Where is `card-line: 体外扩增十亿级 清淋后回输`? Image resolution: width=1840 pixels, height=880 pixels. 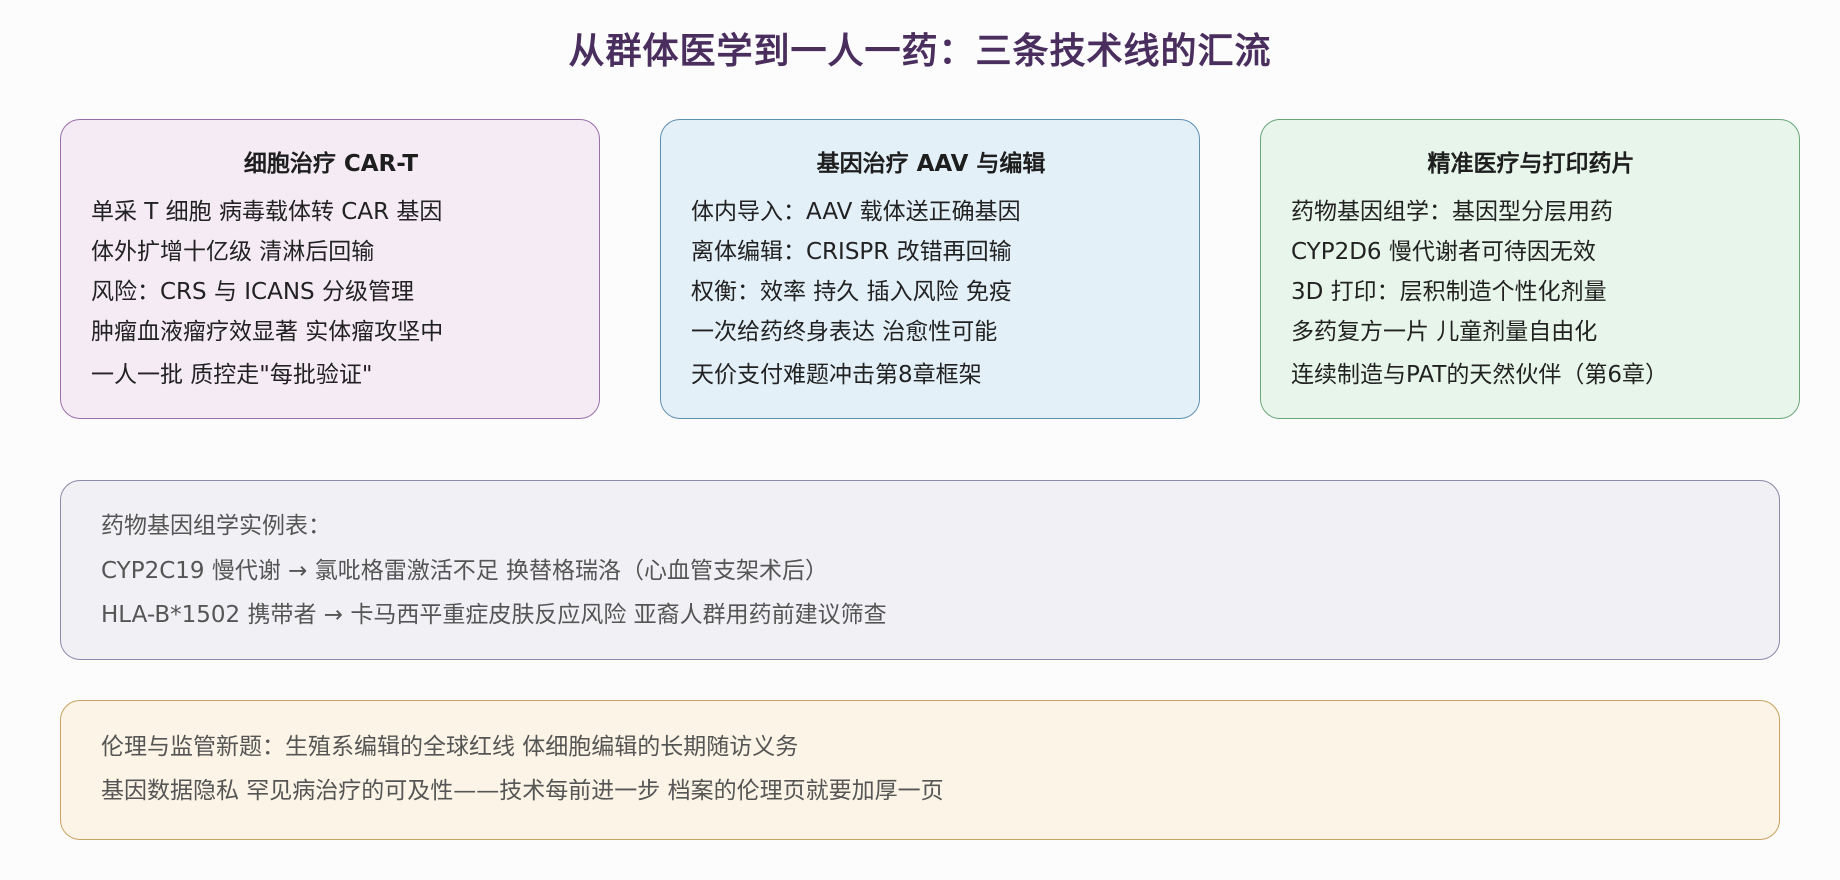
card-line: 体外扩增十亿级 清淋后回输 is located at coordinates (233, 252).